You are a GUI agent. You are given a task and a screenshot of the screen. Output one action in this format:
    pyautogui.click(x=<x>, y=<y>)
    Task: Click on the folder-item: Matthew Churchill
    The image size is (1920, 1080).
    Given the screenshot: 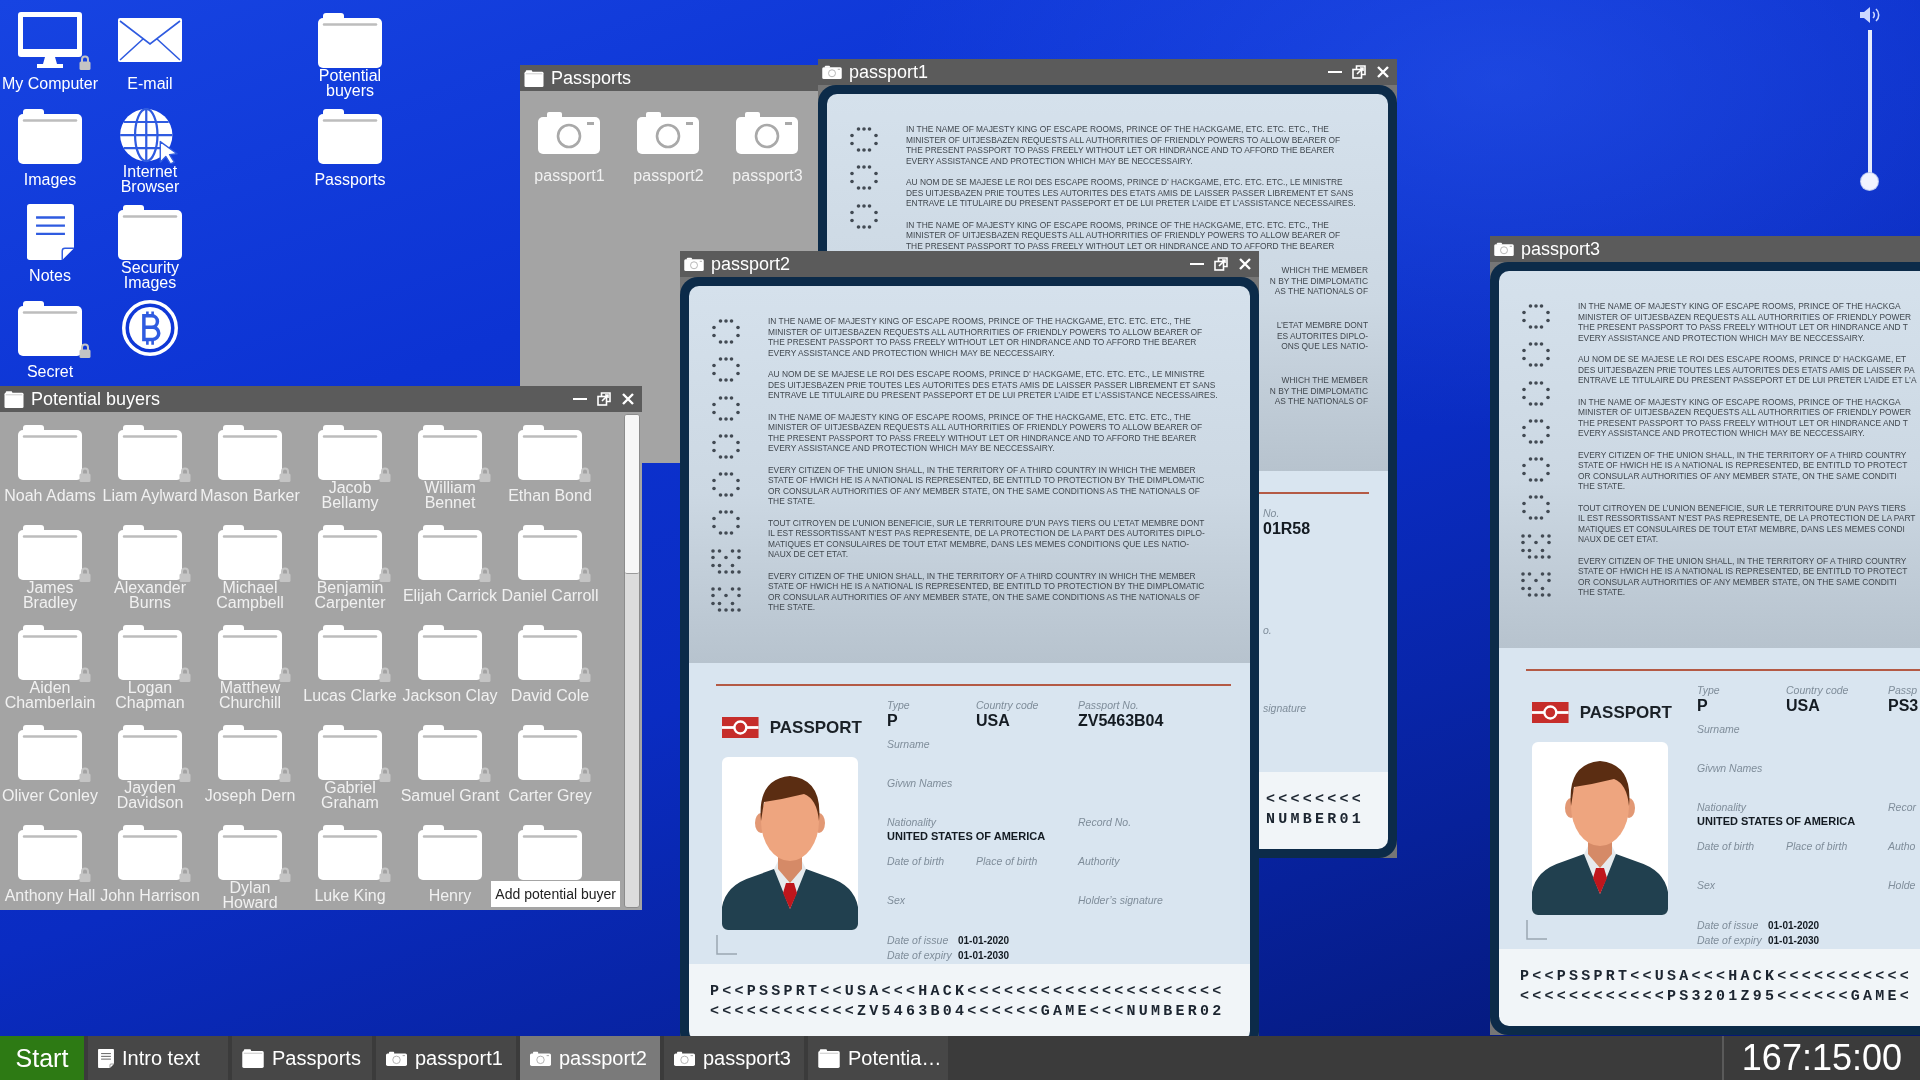 What is the action you would take?
    pyautogui.click(x=250, y=667)
    